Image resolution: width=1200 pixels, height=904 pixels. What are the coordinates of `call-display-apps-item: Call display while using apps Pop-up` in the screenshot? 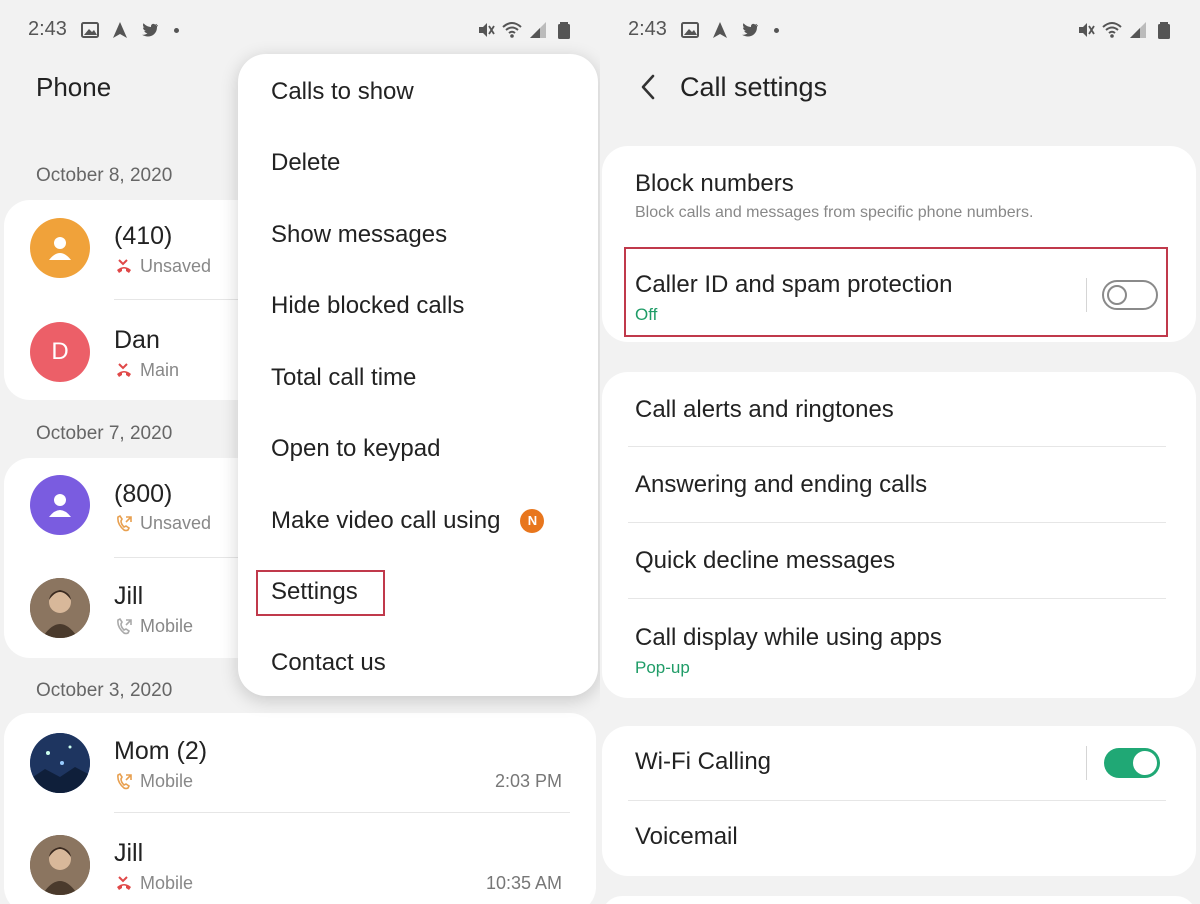 It's located at (899, 648).